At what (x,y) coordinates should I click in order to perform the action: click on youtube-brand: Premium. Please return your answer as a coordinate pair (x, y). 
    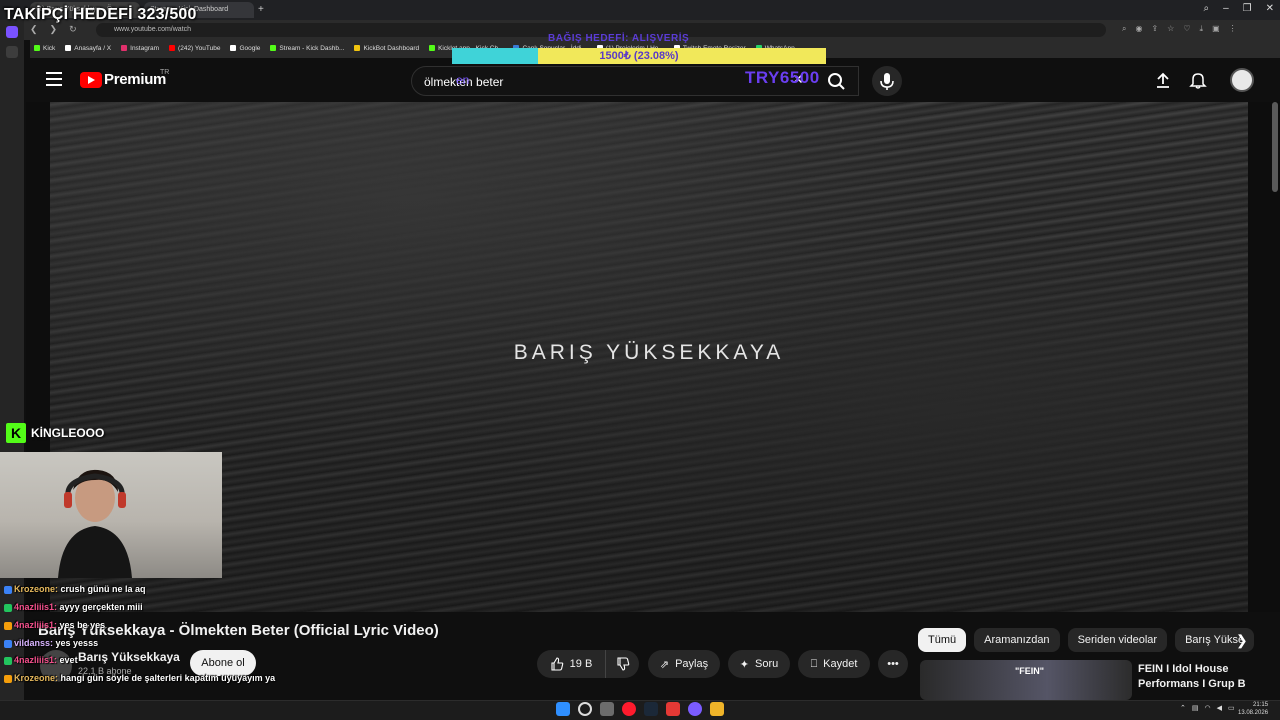
    Looking at the image, I should click on (135, 79).